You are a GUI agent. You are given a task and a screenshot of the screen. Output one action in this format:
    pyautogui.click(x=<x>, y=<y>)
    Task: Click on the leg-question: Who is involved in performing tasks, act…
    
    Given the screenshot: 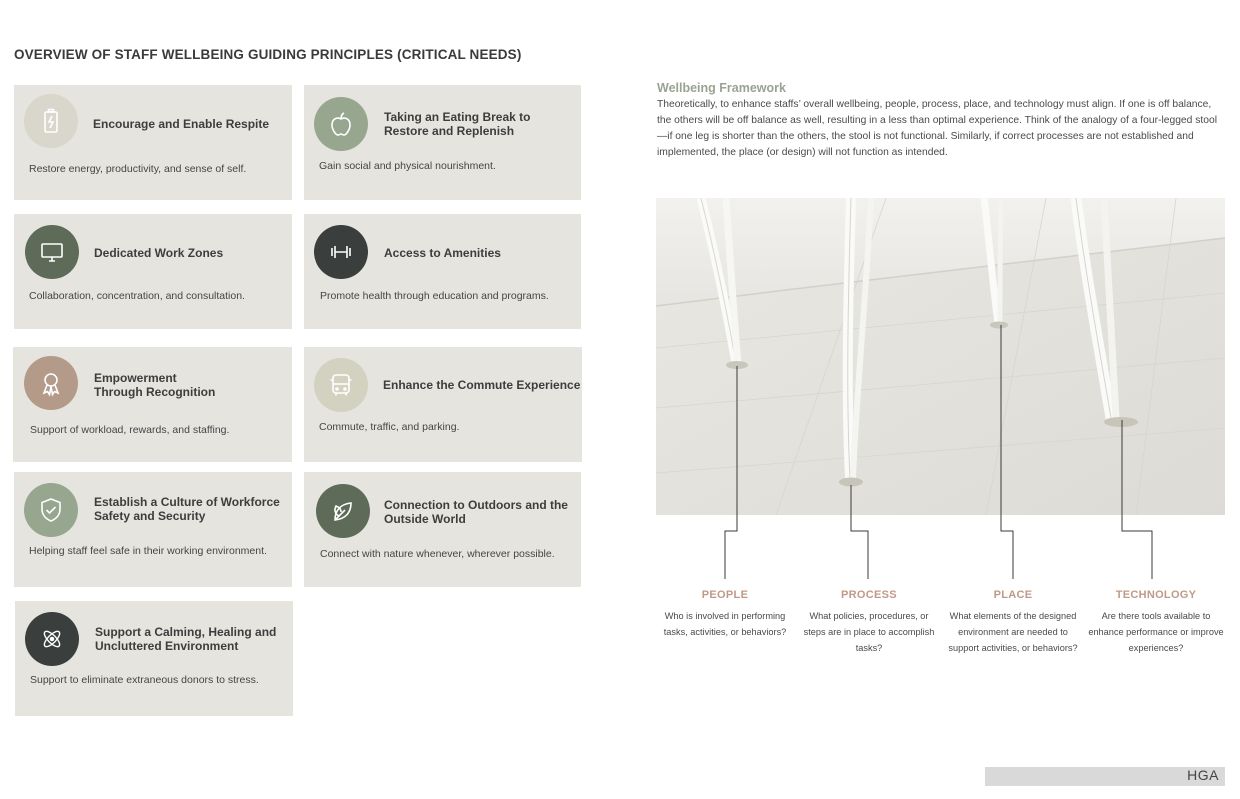 What is the action you would take?
    pyautogui.click(x=725, y=624)
    